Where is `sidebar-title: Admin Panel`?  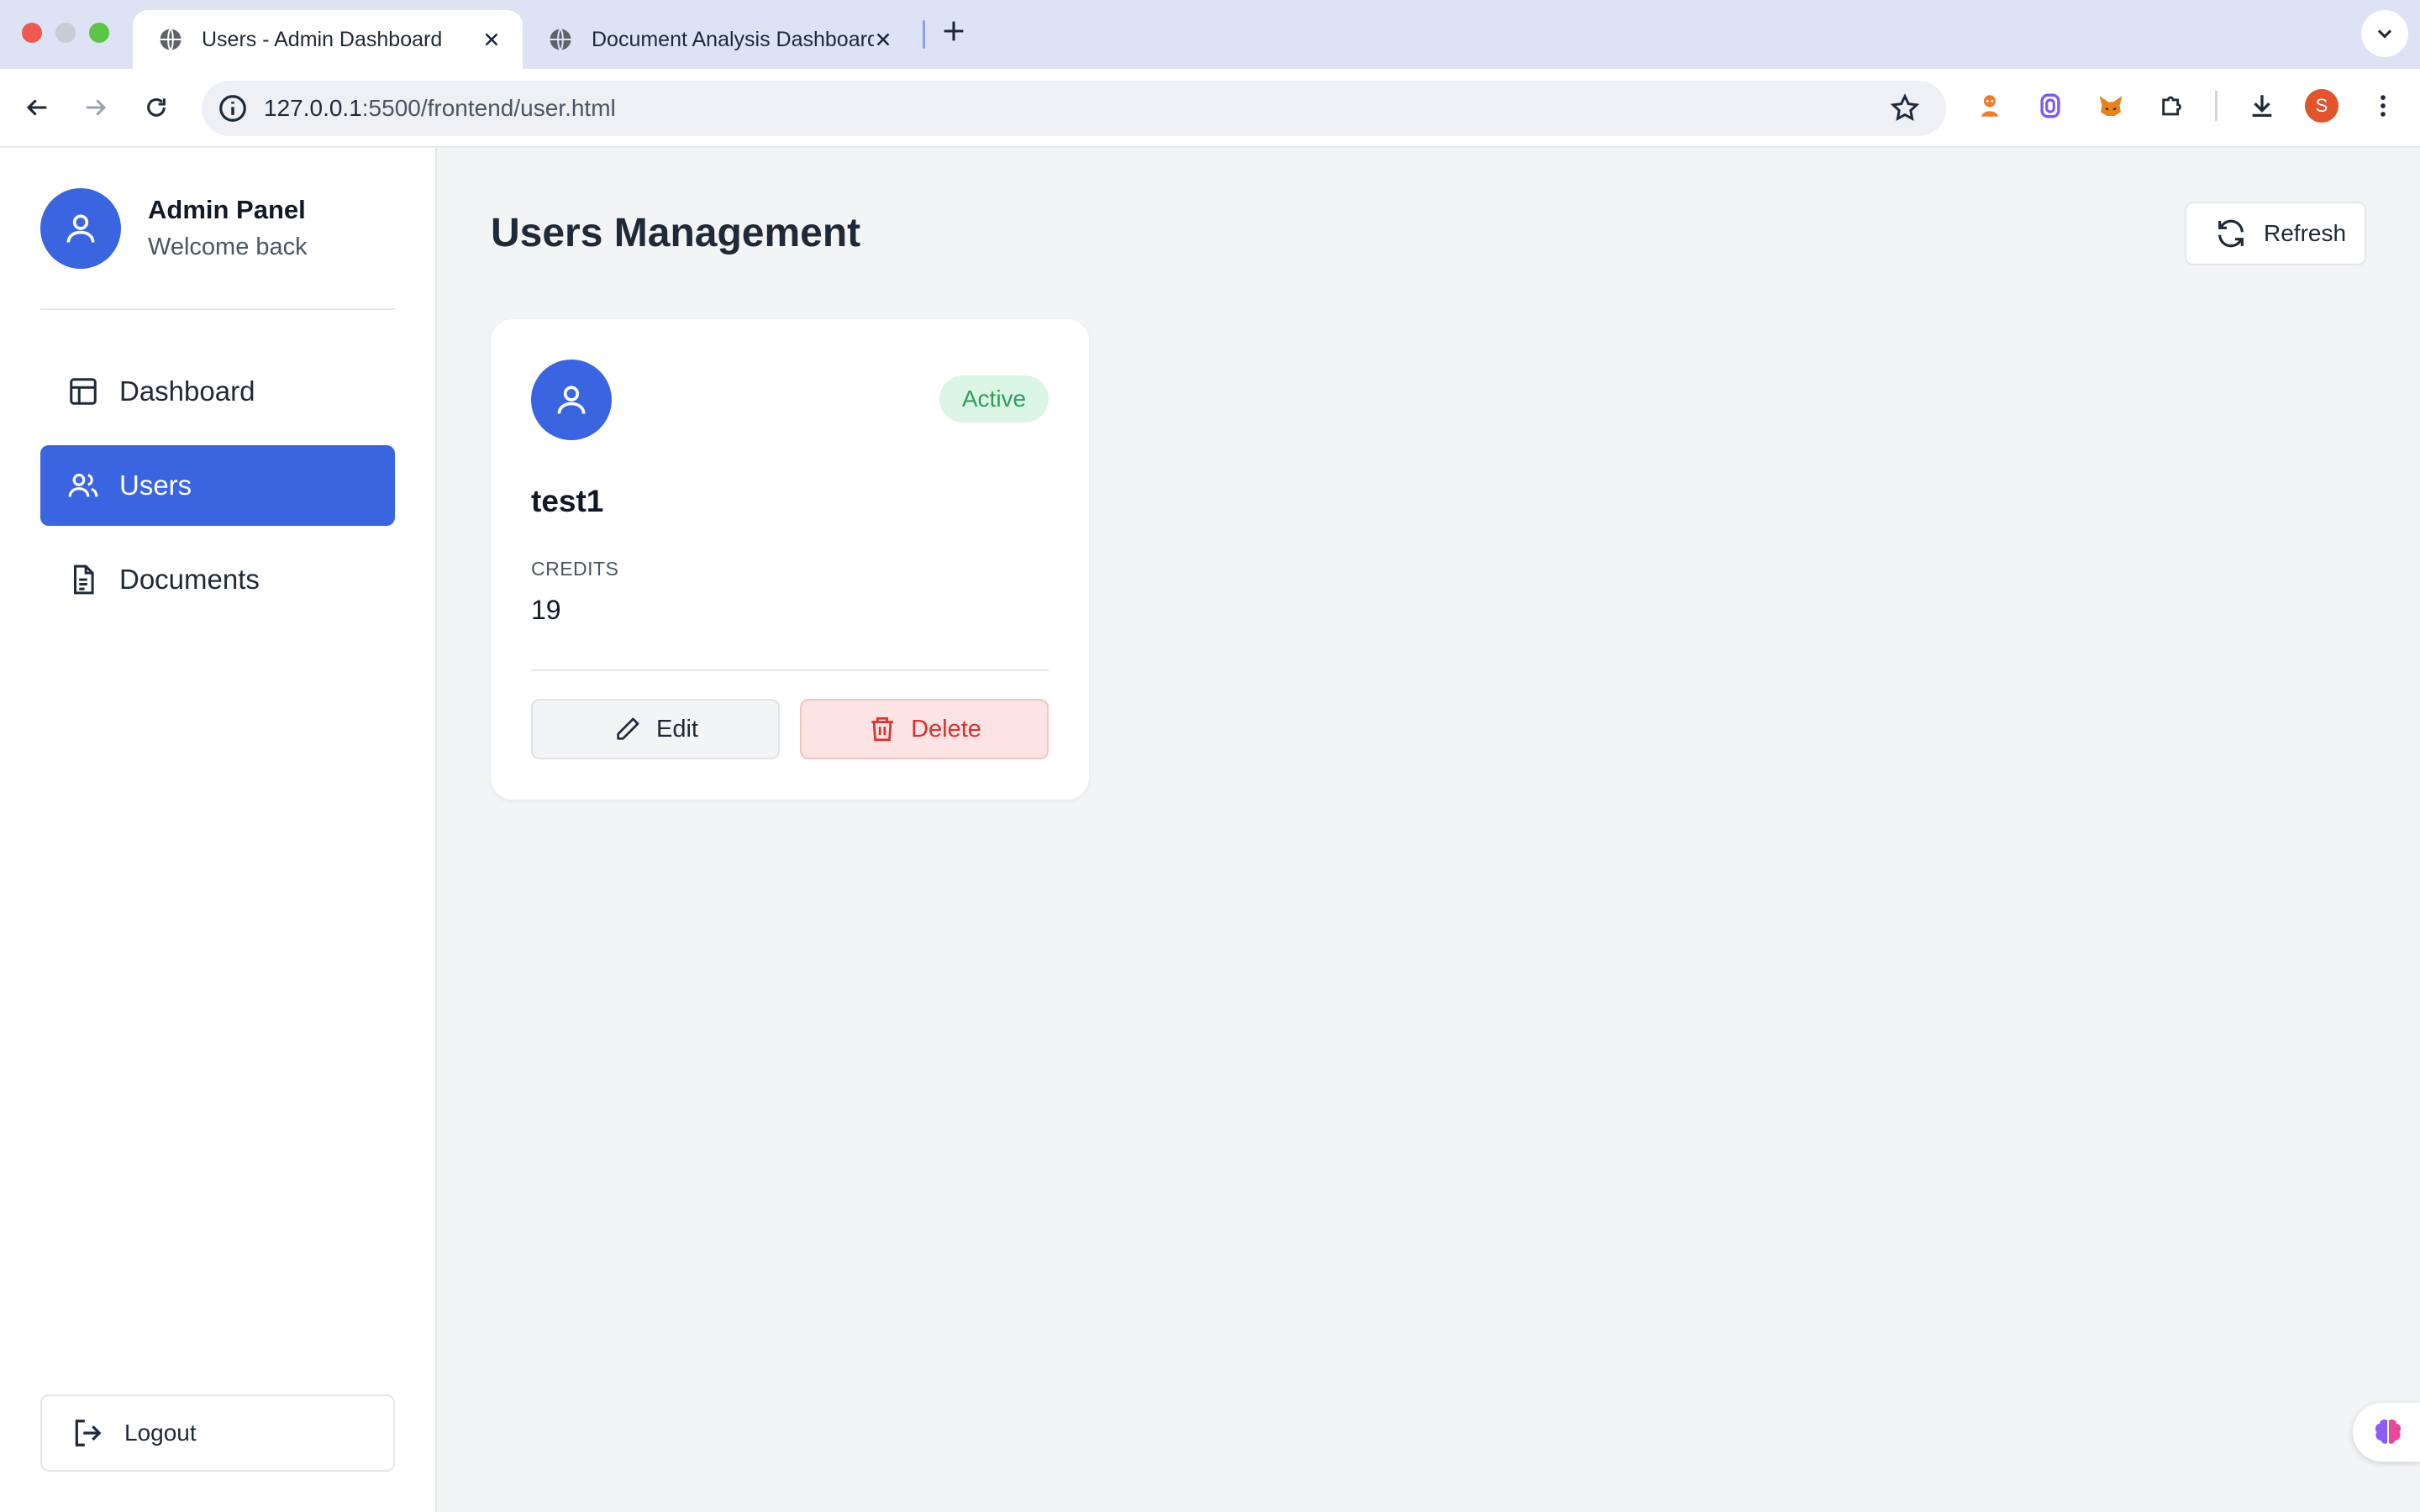
sidebar-title: Admin Panel is located at coordinates (227, 209).